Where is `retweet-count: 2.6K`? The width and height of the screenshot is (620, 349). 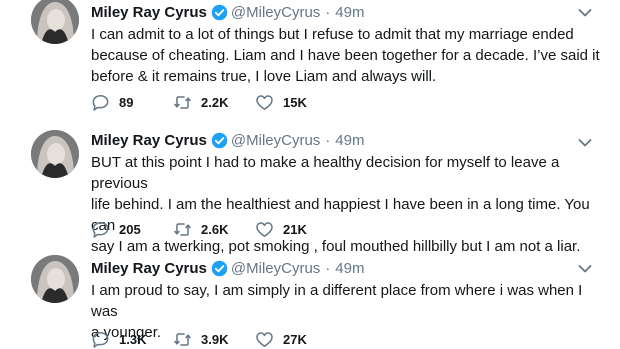
retweet-count: 2.6K is located at coordinates (215, 229).